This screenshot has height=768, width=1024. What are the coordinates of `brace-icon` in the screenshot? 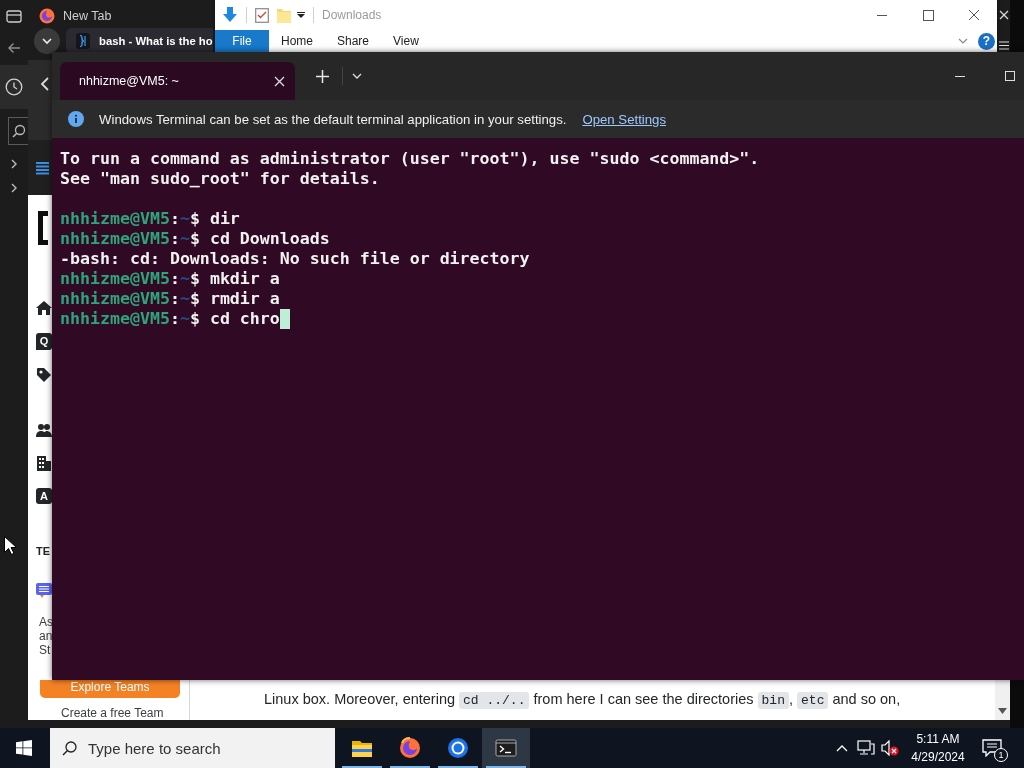 It's located at (83, 41).